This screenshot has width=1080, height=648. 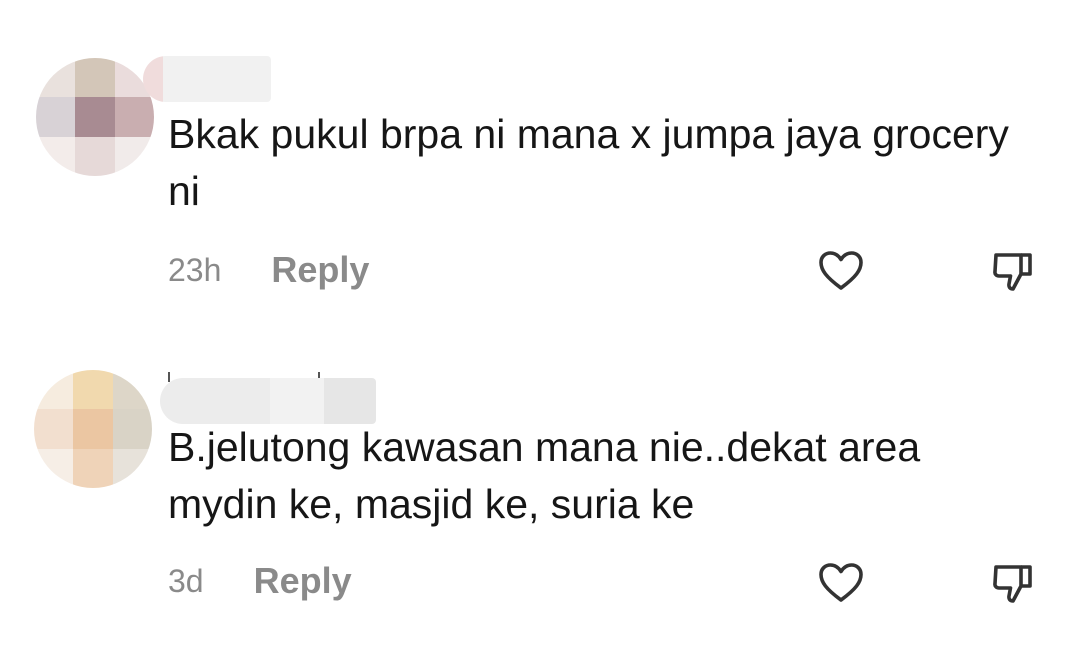 I want to click on comment-meta: 23h Reply, so click(x=268, y=270).